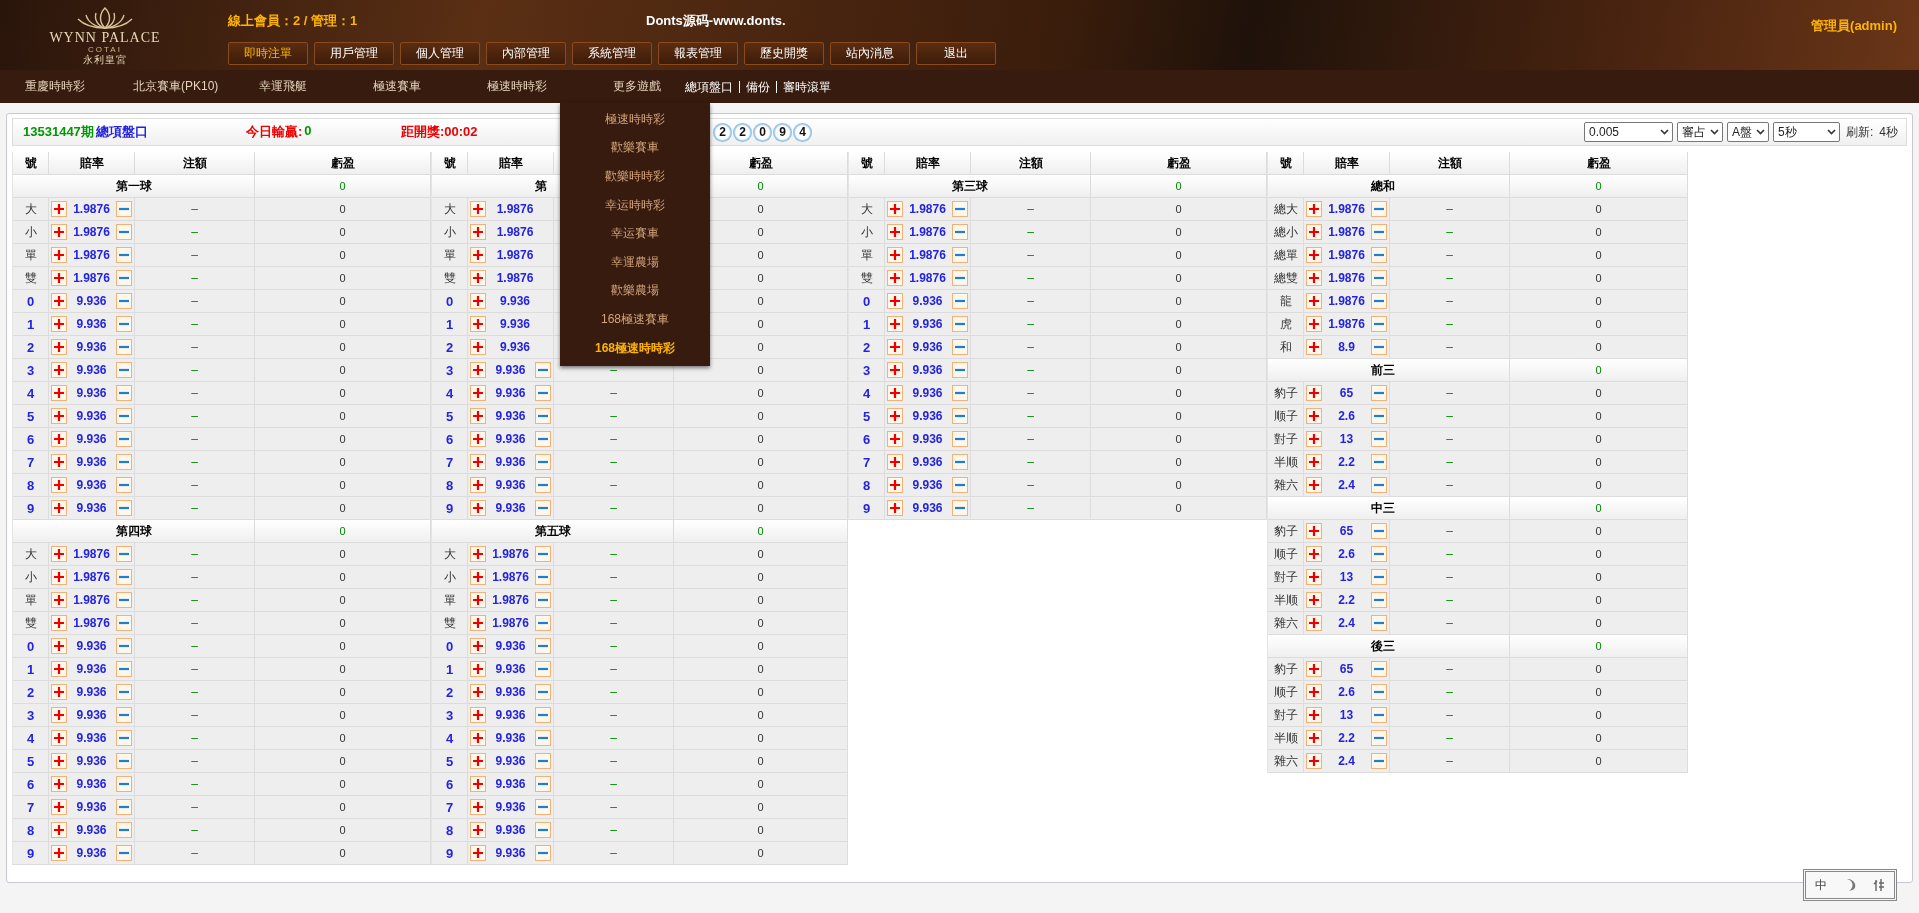 This screenshot has height=913, width=1919. I want to click on select-field: 5秒, so click(1806, 132).